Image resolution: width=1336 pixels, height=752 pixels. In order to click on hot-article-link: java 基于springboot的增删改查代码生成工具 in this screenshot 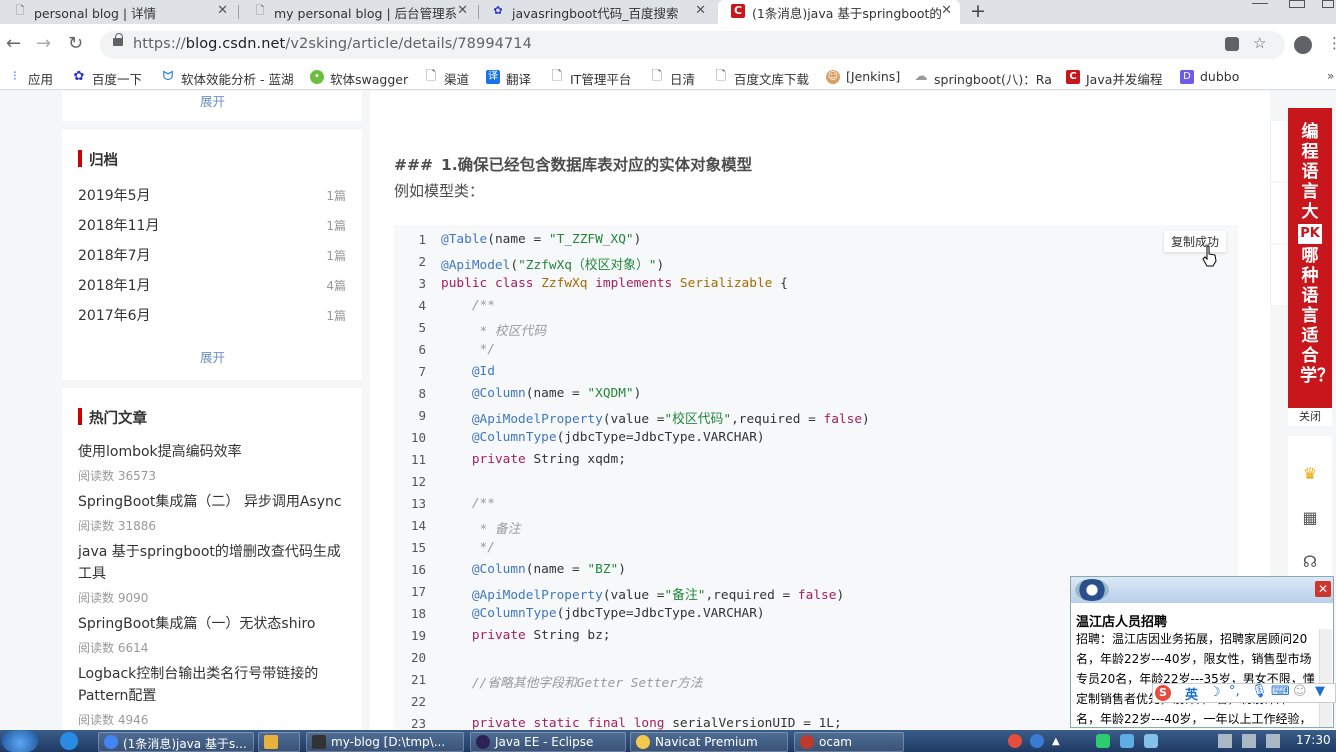, I will do `click(213, 563)`.